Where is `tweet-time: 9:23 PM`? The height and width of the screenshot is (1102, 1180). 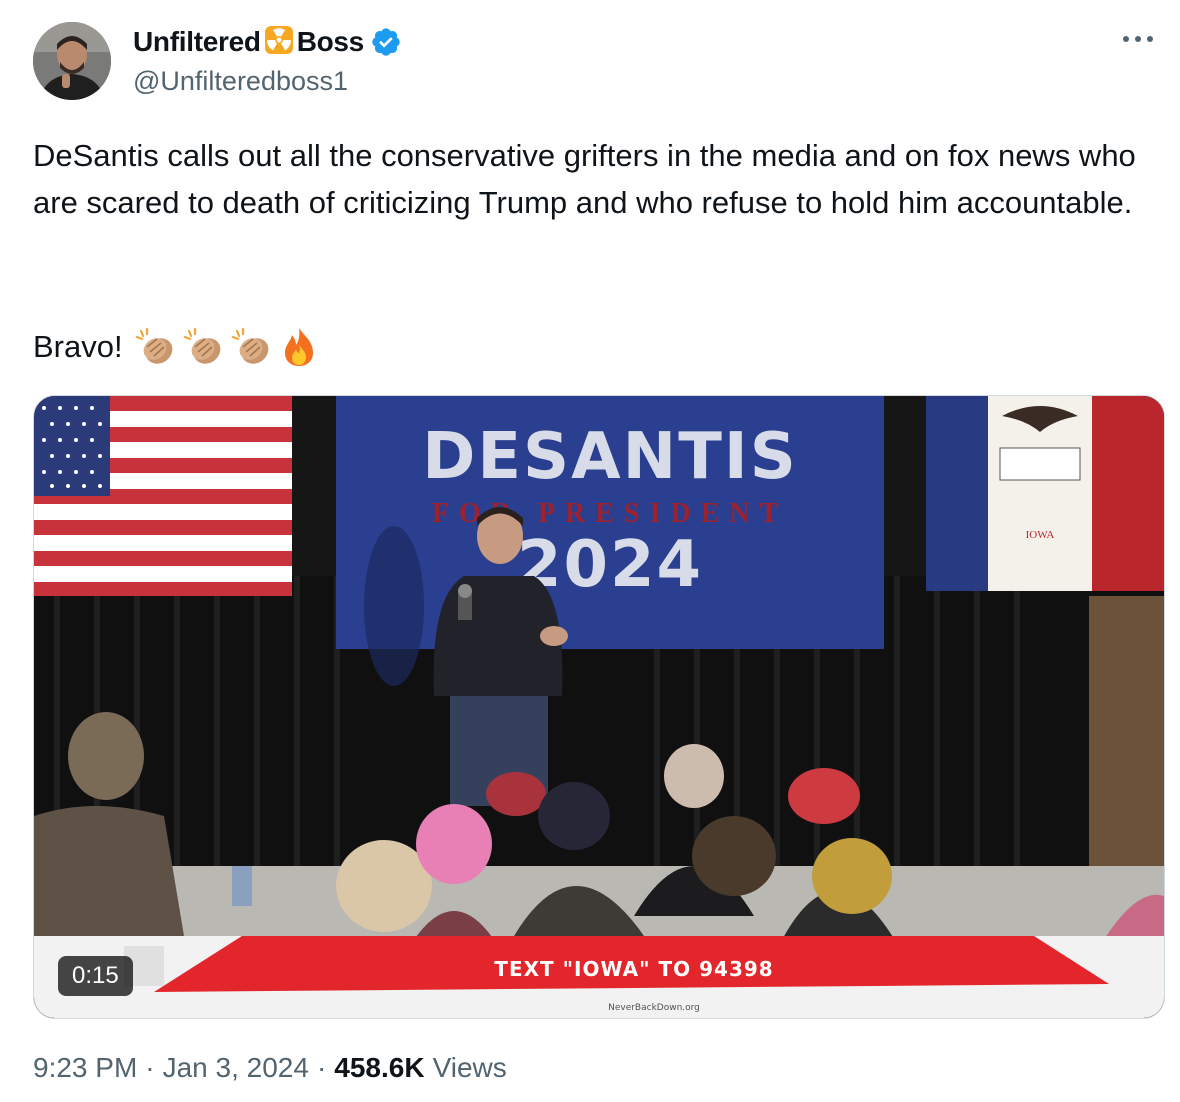 tweet-time: 9:23 PM is located at coordinates (85, 1068).